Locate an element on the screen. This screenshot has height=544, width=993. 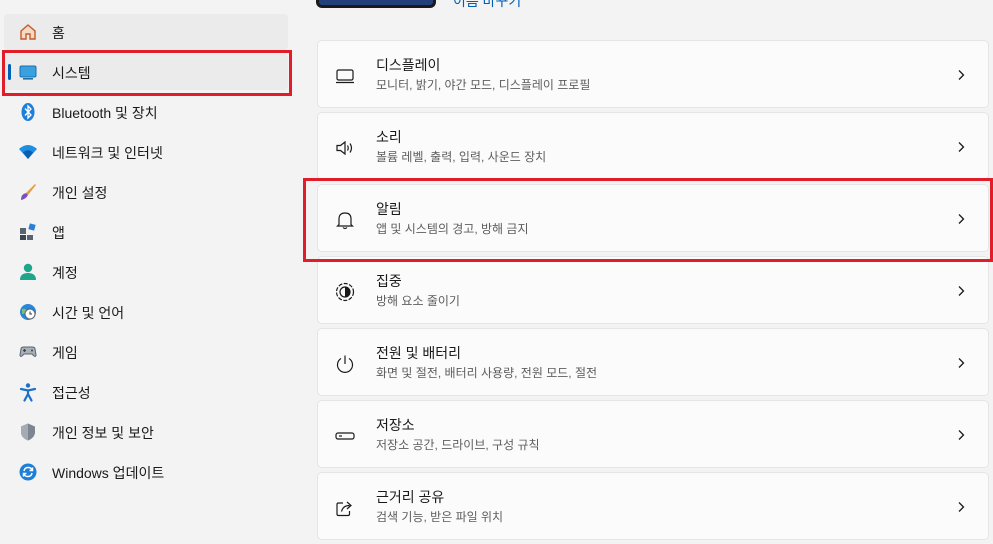
sidebar-item-label: 네트워크 및 인터넷 is located at coordinates (107, 153).